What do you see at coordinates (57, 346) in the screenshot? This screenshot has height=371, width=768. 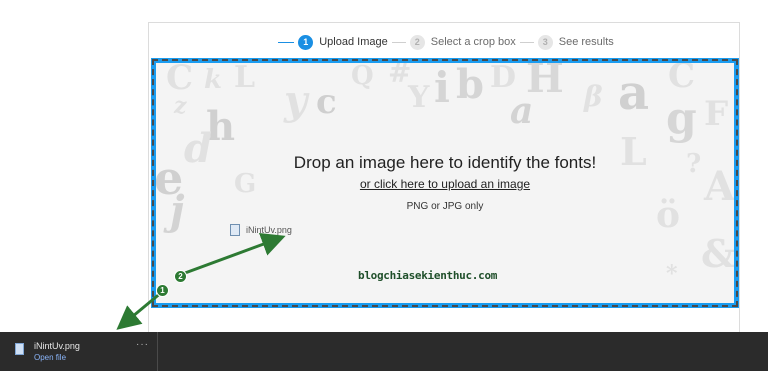 I see `download-file-name: iNintUv.png` at bounding box center [57, 346].